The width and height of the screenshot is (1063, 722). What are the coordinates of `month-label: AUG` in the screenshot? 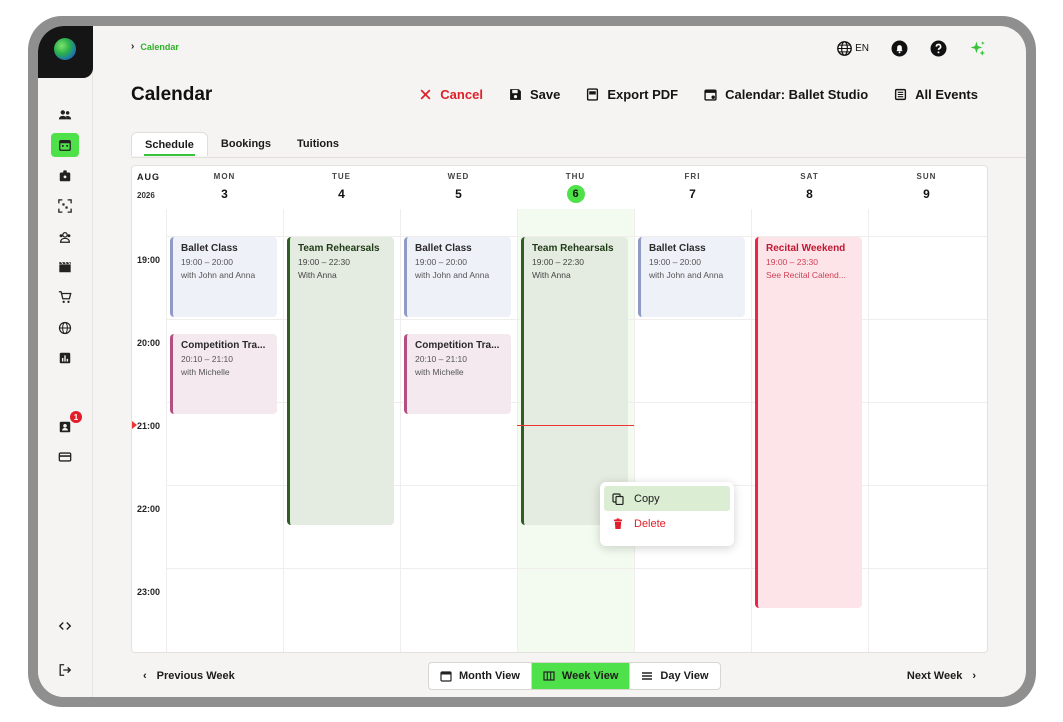 It's located at (148, 177).